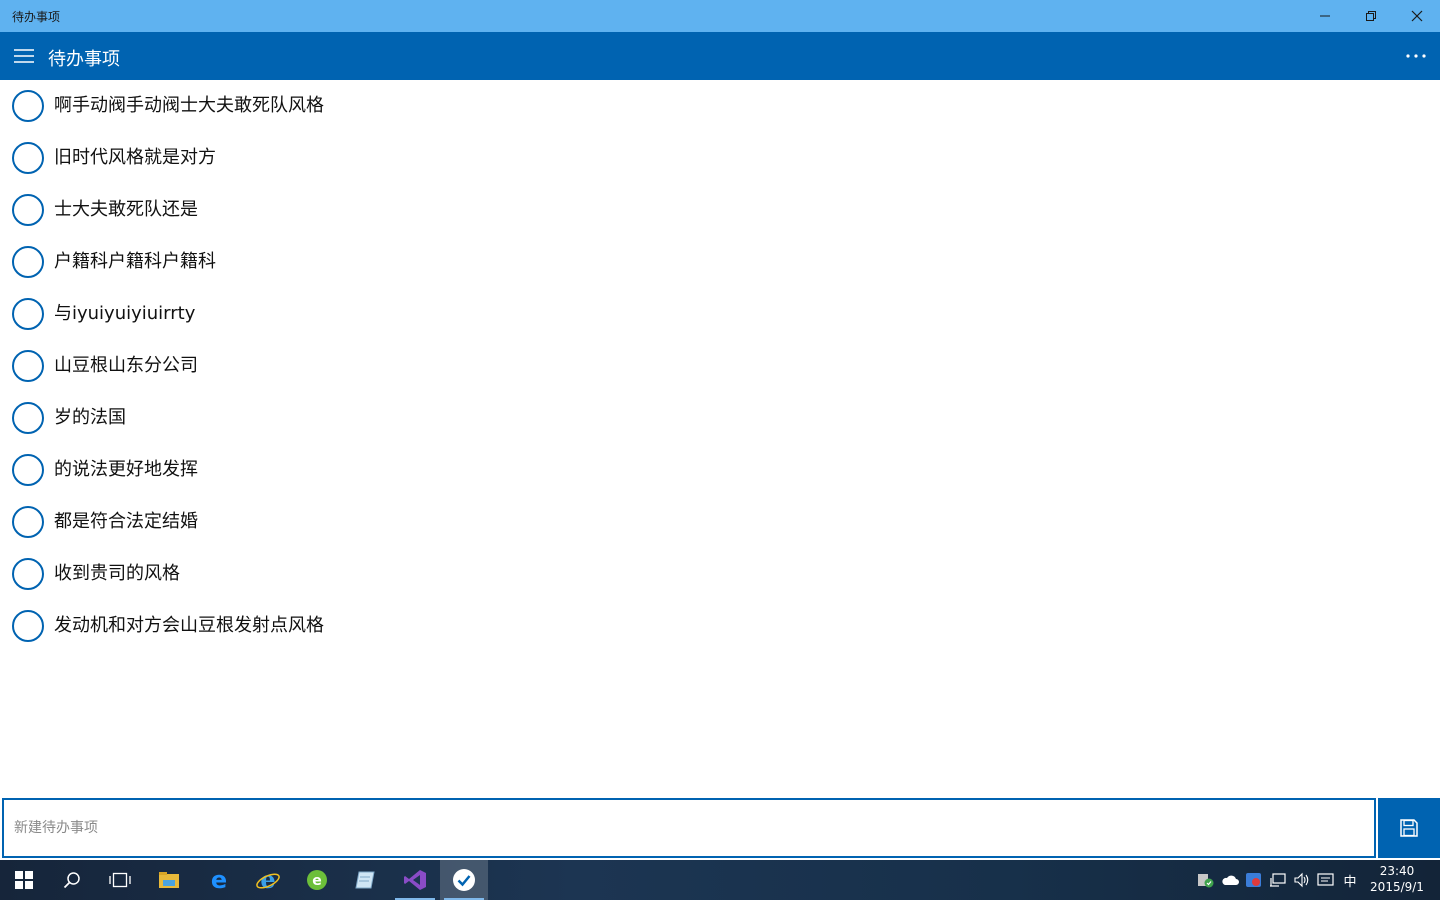 The height and width of the screenshot is (900, 1440). What do you see at coordinates (720, 16) in the screenshot?
I see `window-titlebar: 待办事项` at bounding box center [720, 16].